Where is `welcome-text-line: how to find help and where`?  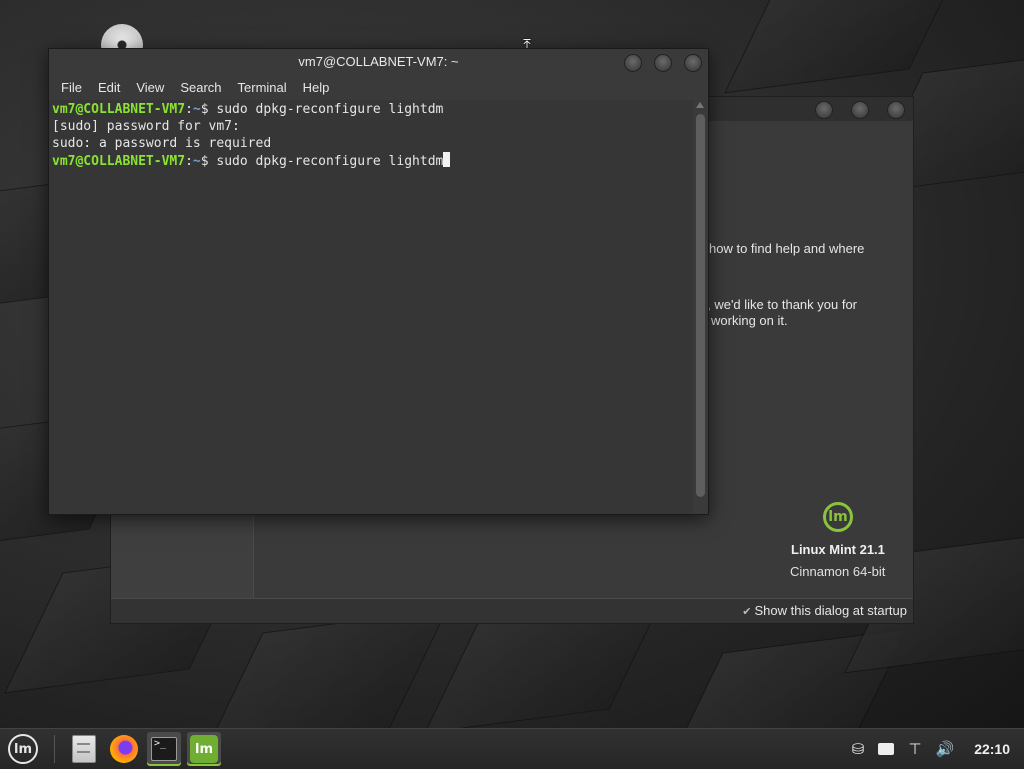
welcome-text-line: how to find help and where is located at coordinates (787, 248).